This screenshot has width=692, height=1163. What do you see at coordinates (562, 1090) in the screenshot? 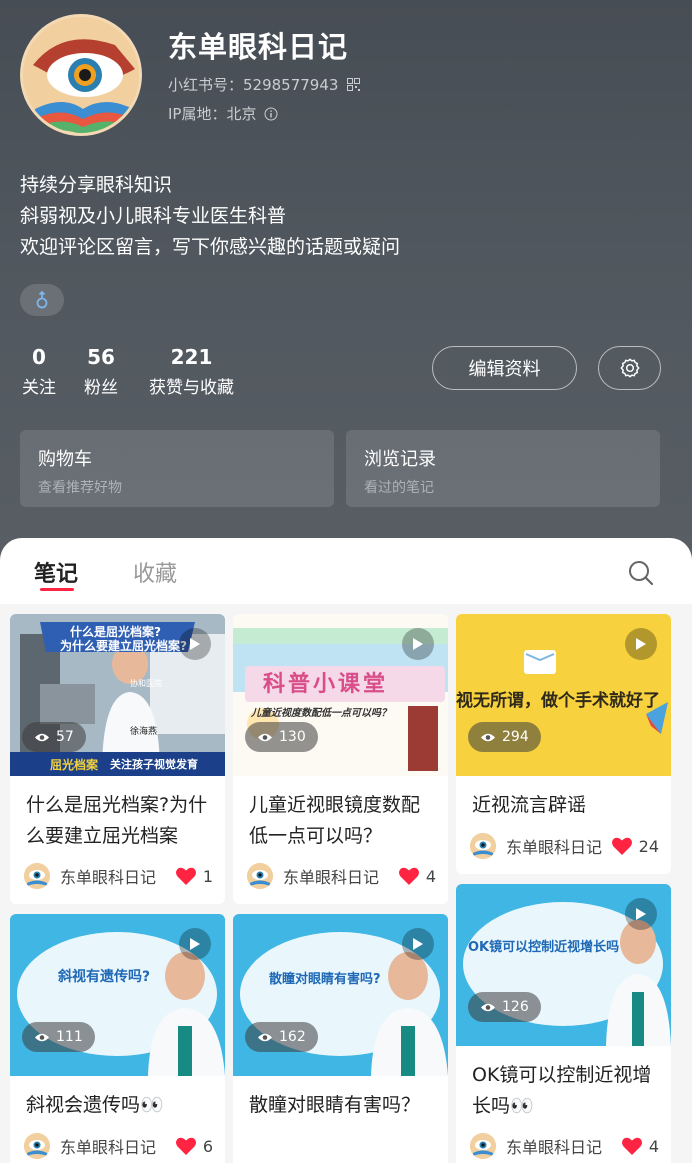
I see `note-title: OK镜可以控制近视增长吗👀` at bounding box center [562, 1090].